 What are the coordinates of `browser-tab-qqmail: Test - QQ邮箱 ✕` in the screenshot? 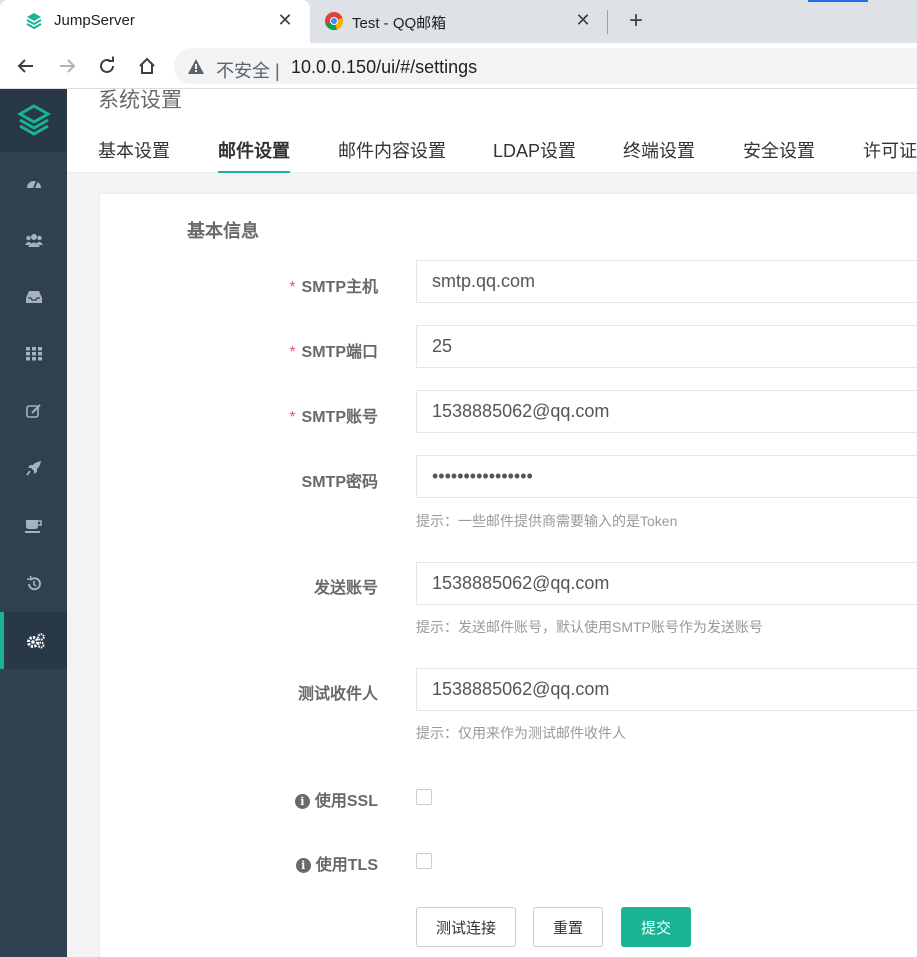 It's located at (460, 21).